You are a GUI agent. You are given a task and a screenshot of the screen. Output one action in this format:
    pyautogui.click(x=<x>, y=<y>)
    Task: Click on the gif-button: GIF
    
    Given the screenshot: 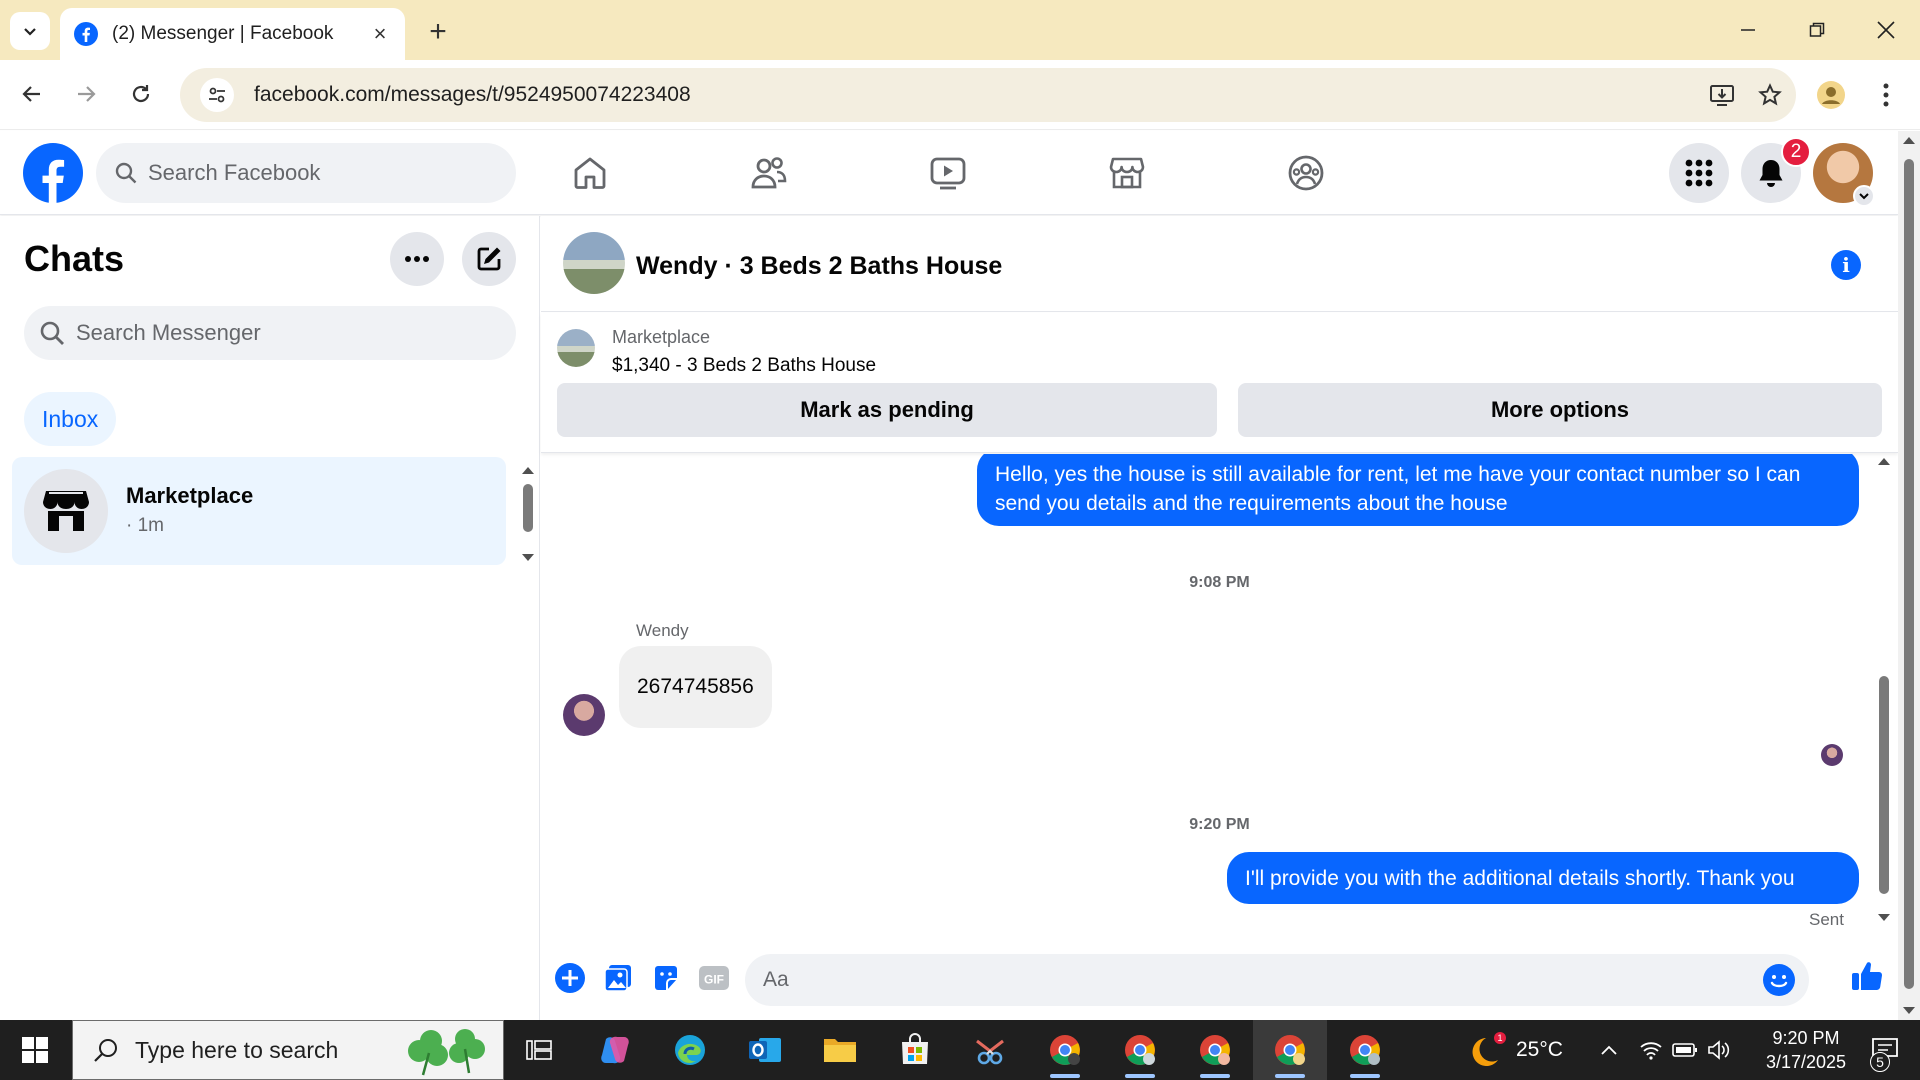 What is the action you would take?
    pyautogui.click(x=714, y=978)
    